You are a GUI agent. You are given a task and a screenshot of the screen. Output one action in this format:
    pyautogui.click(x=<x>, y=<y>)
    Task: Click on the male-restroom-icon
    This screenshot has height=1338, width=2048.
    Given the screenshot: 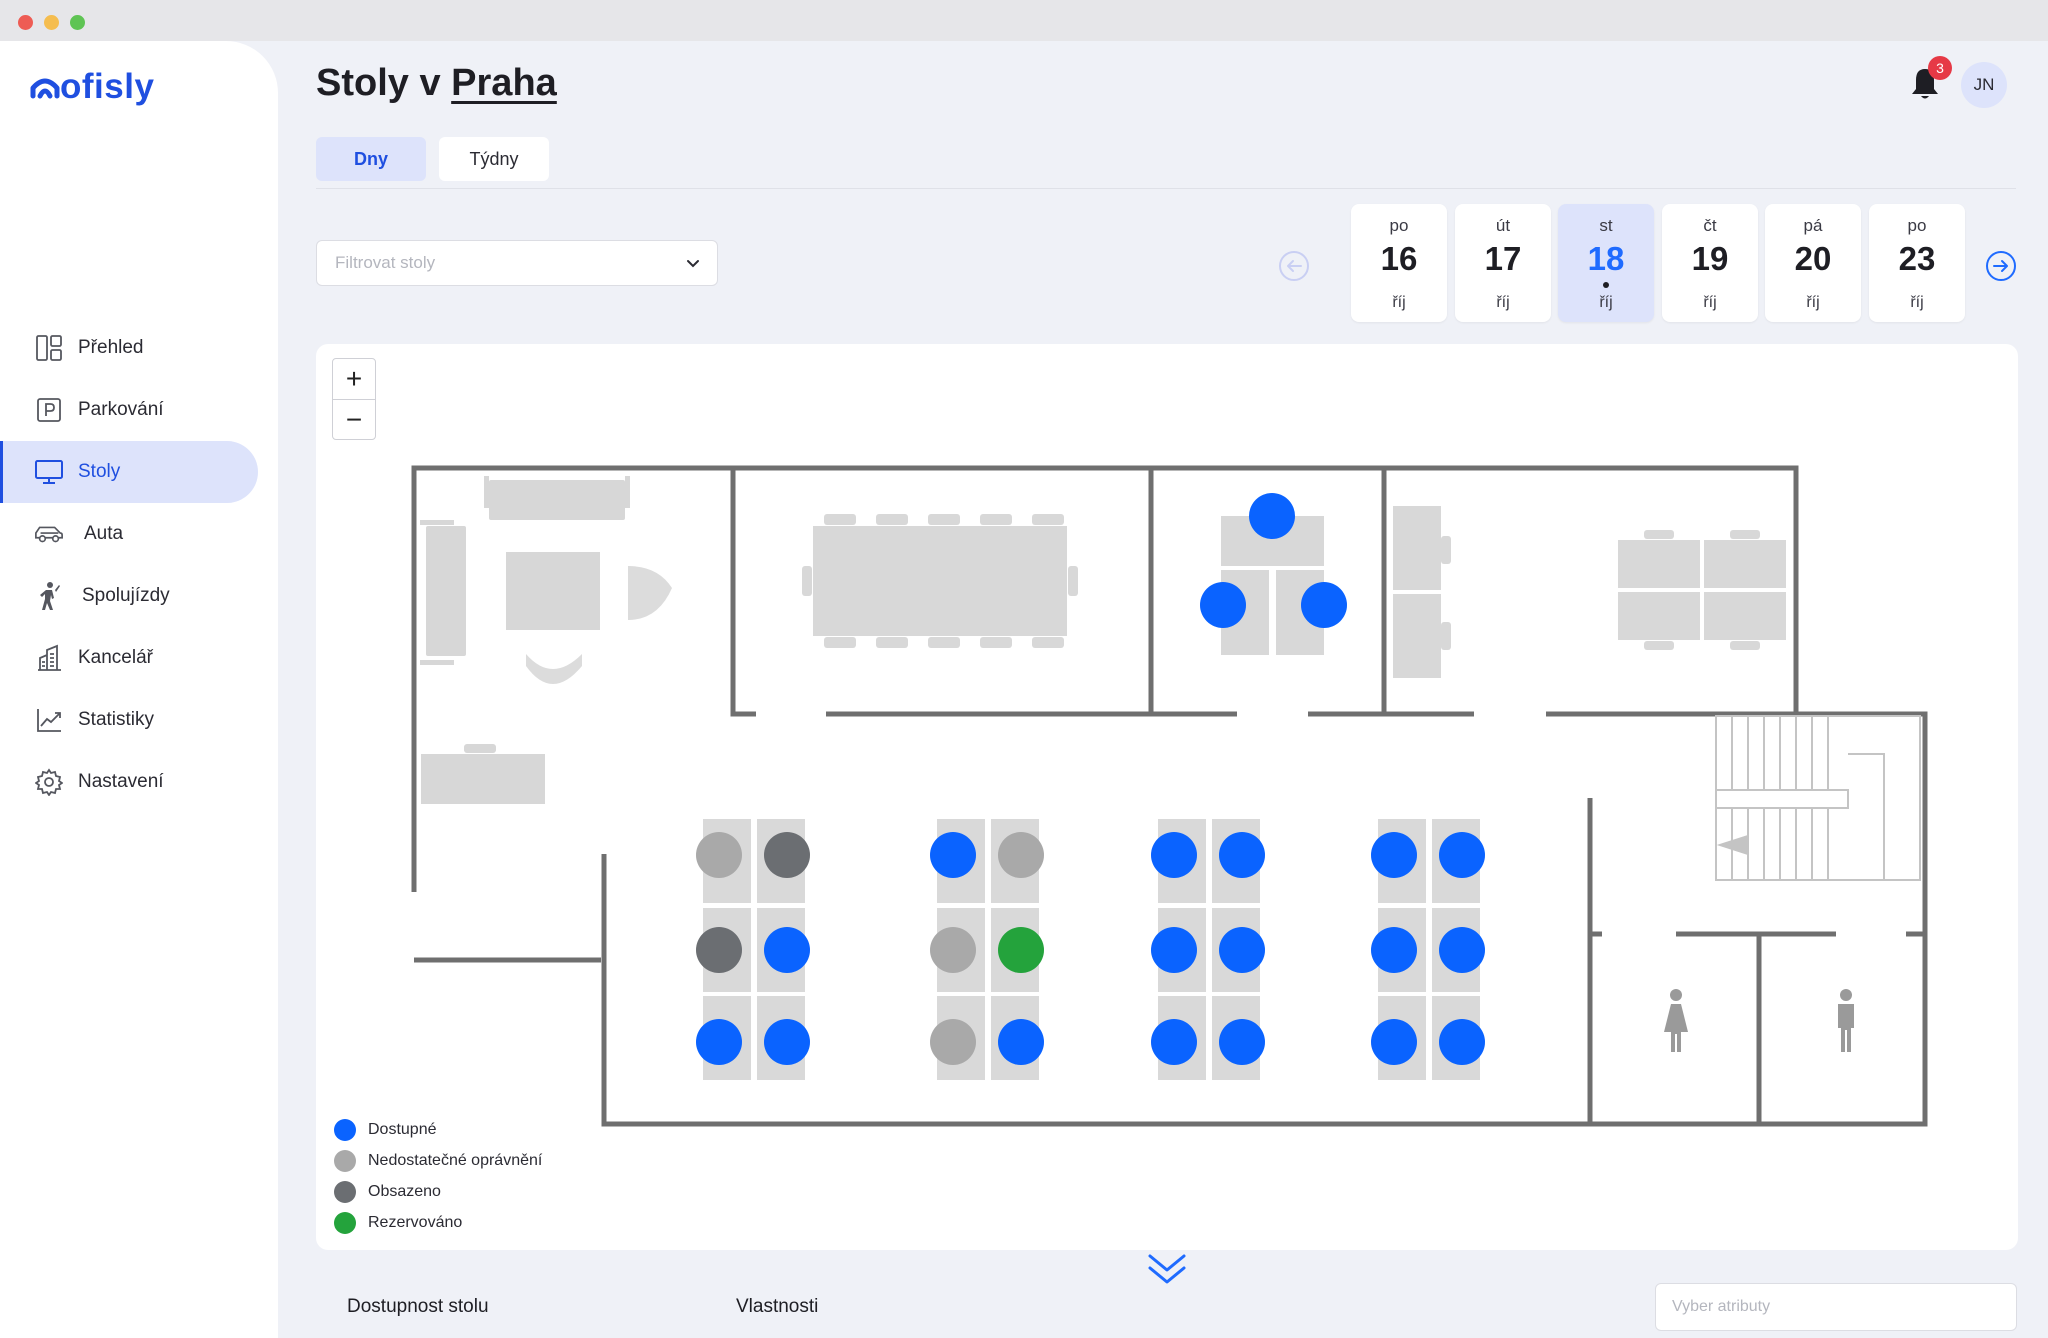 What is the action you would take?
    pyautogui.click(x=1846, y=1020)
    